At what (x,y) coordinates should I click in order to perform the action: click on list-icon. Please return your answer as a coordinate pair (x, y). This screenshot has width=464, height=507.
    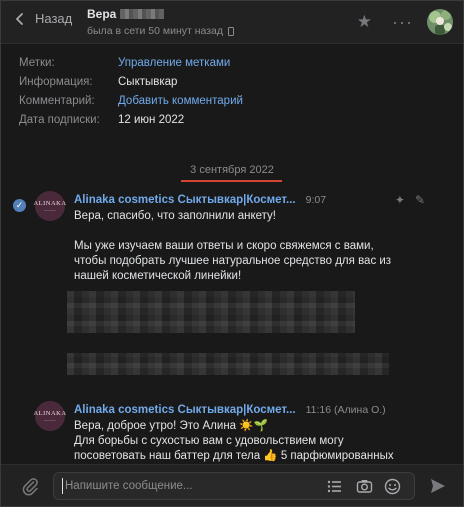
    Looking at the image, I should click on (334, 486).